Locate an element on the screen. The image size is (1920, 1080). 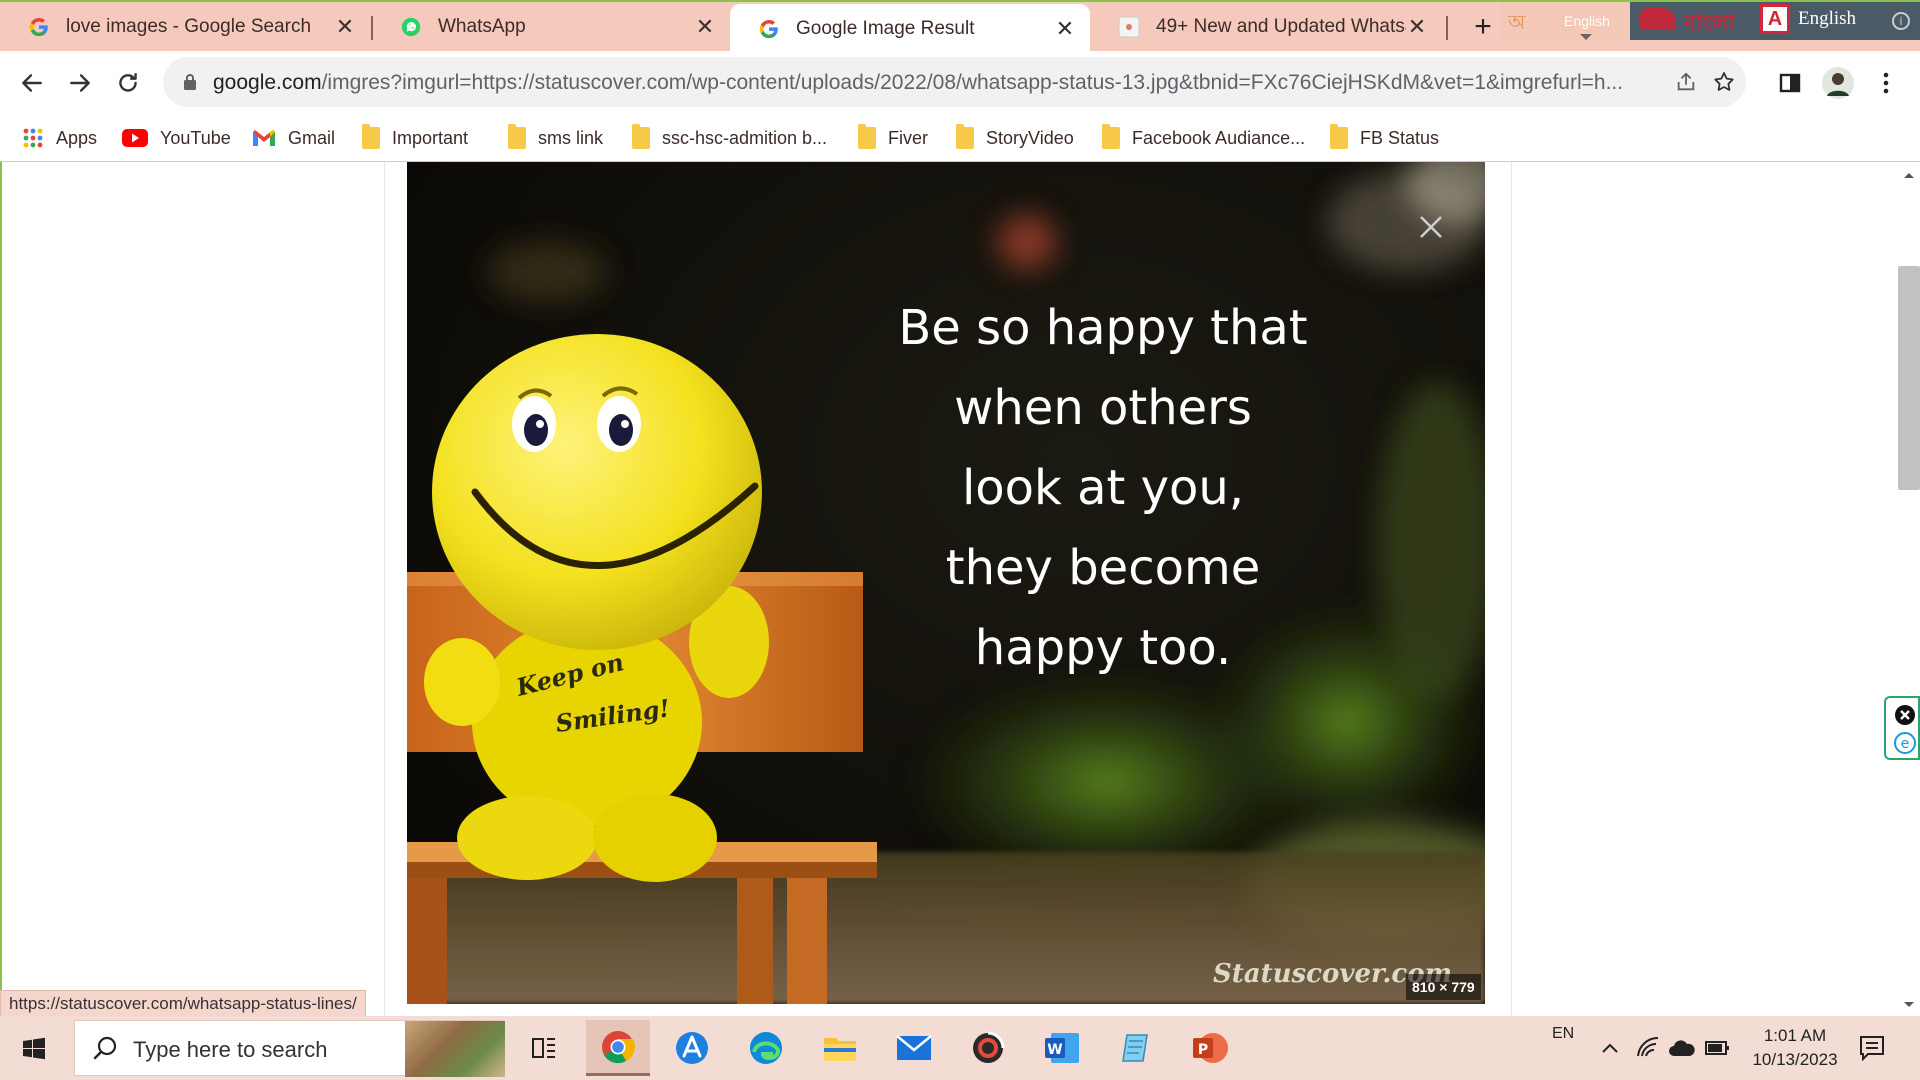
bookmark-sms-link: sms link is located at coordinates (556, 137).